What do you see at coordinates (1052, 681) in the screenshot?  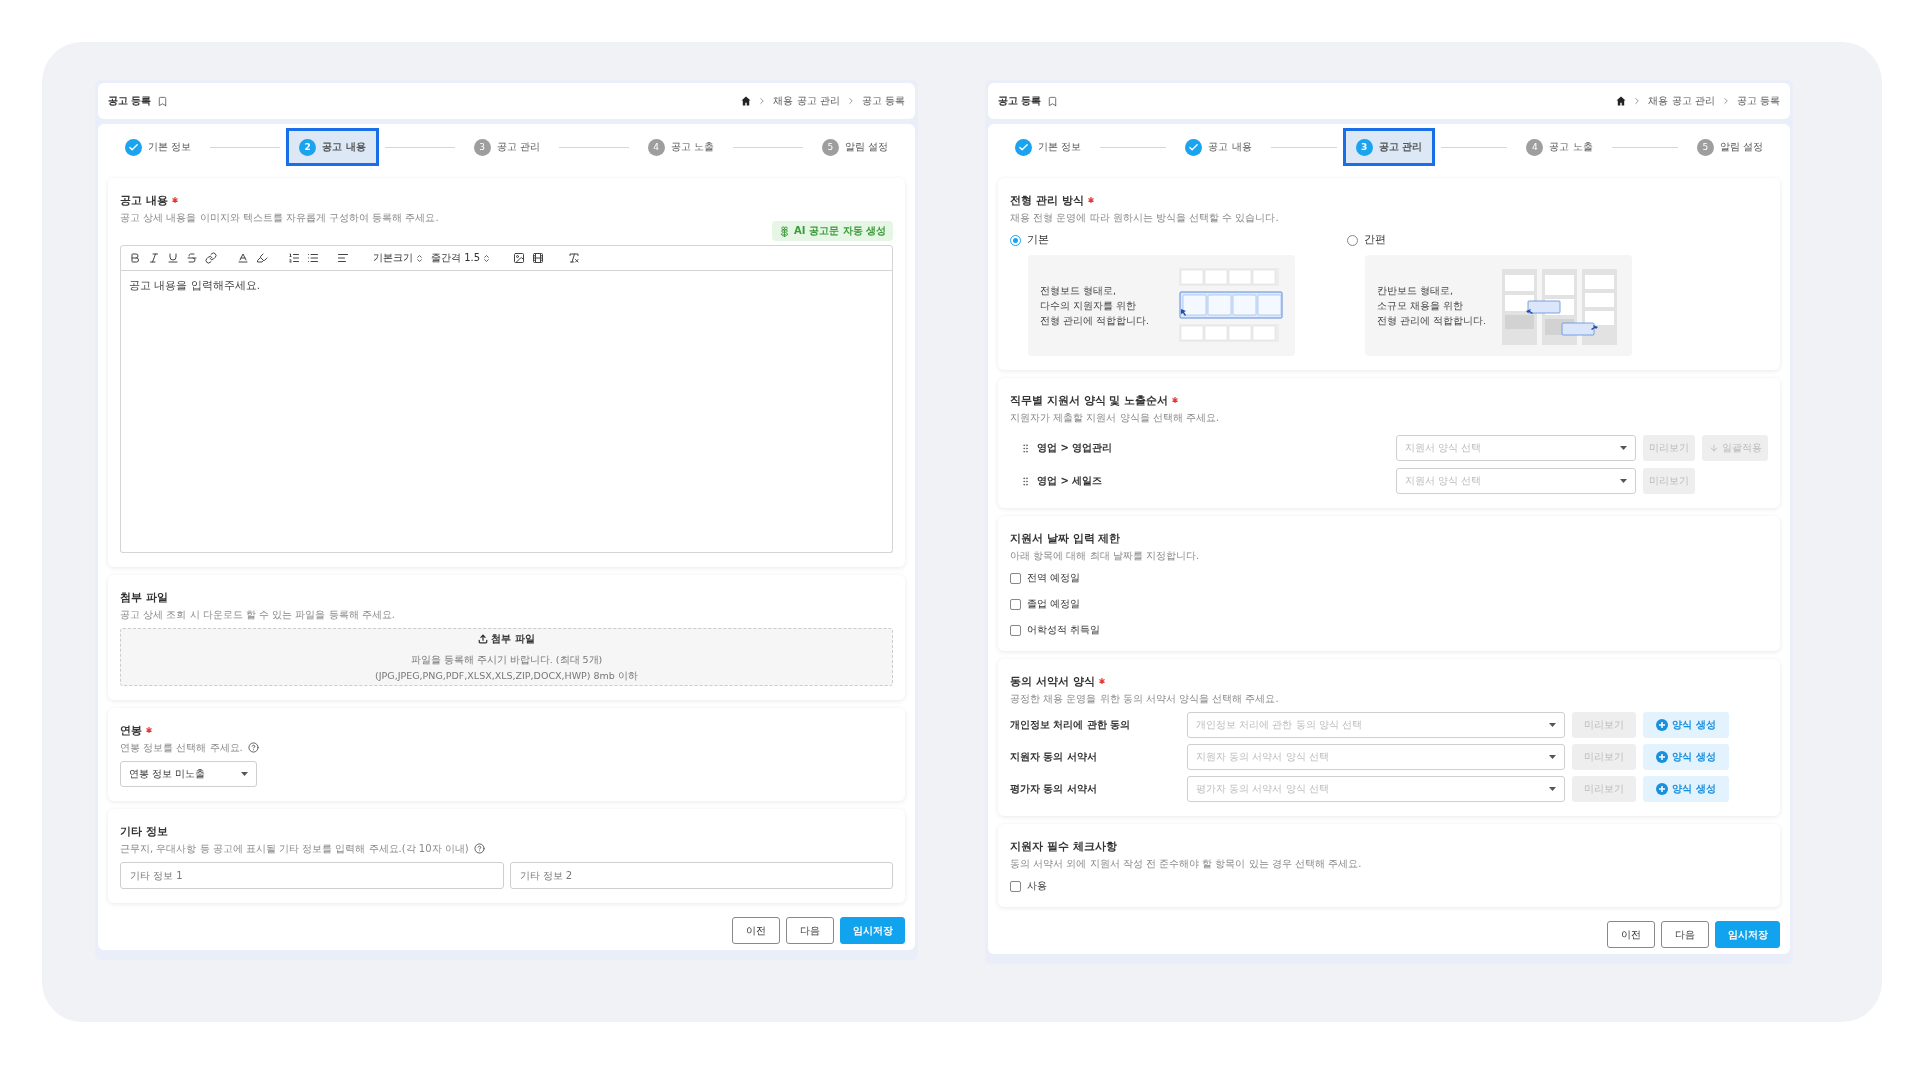 I see `section-title: 동의 서약서 양식` at bounding box center [1052, 681].